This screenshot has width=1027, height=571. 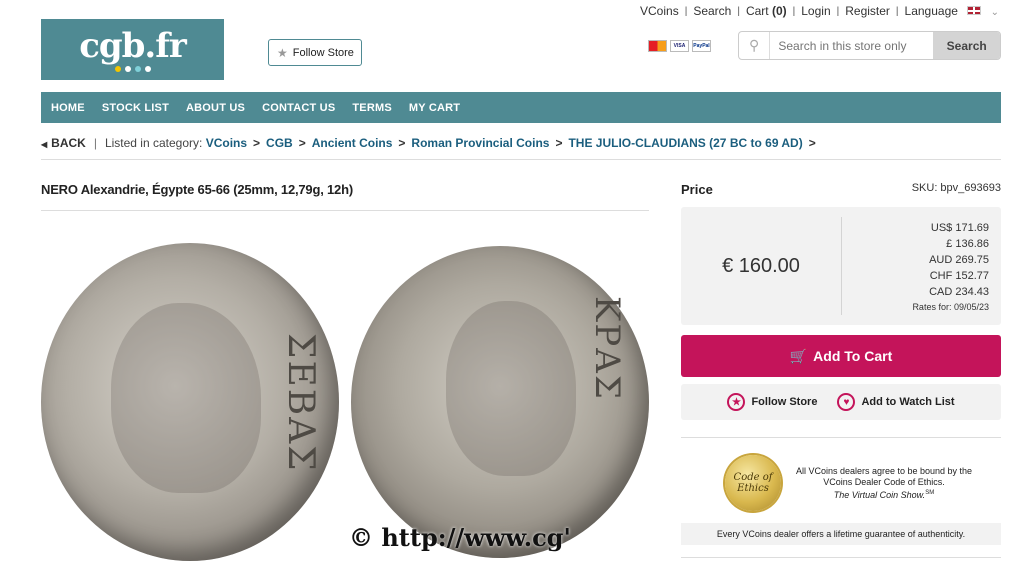 I want to click on crumb-ancient-coins: Ancient Coins, so click(x=352, y=143).